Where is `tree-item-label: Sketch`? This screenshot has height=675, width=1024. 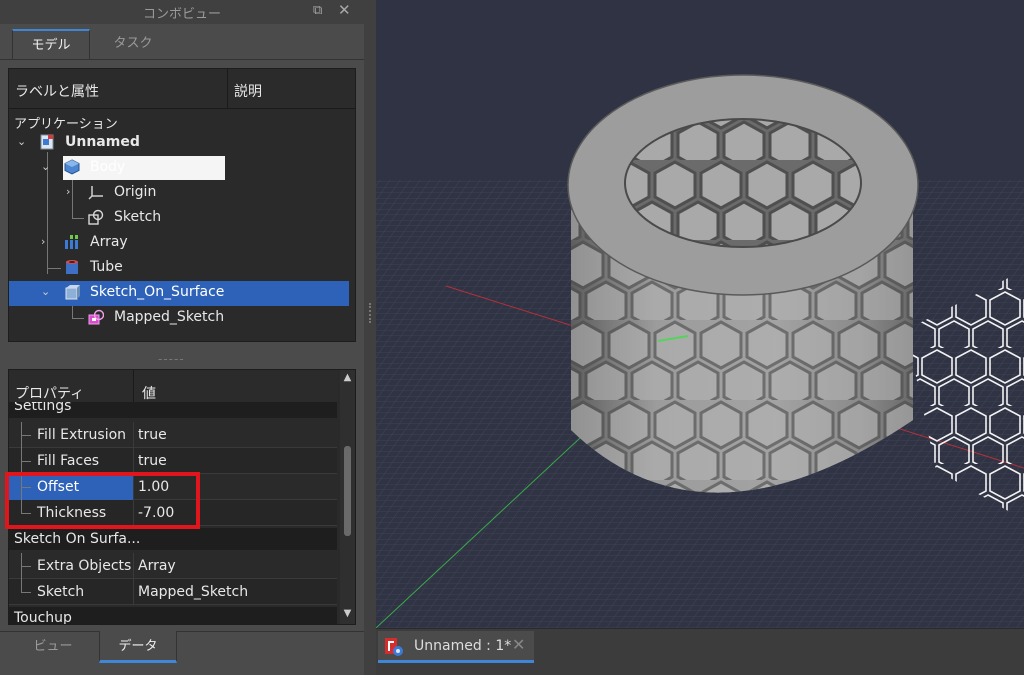
tree-item-label: Sketch is located at coordinates (138, 217).